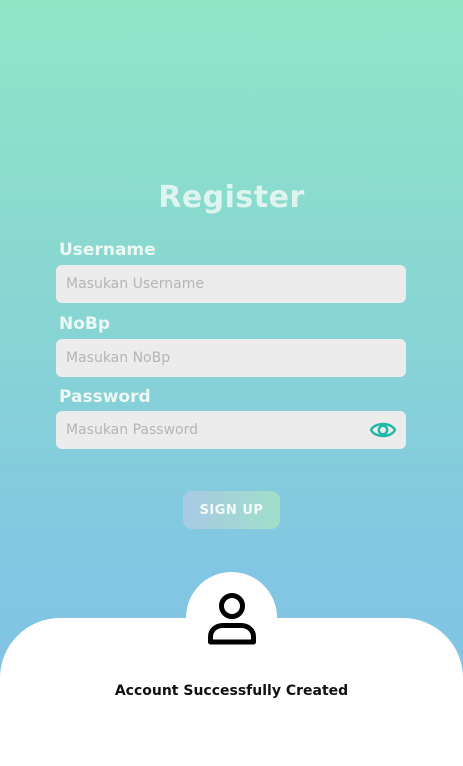  Describe the element at coordinates (383, 430) in the screenshot. I see `eye-icon` at that location.